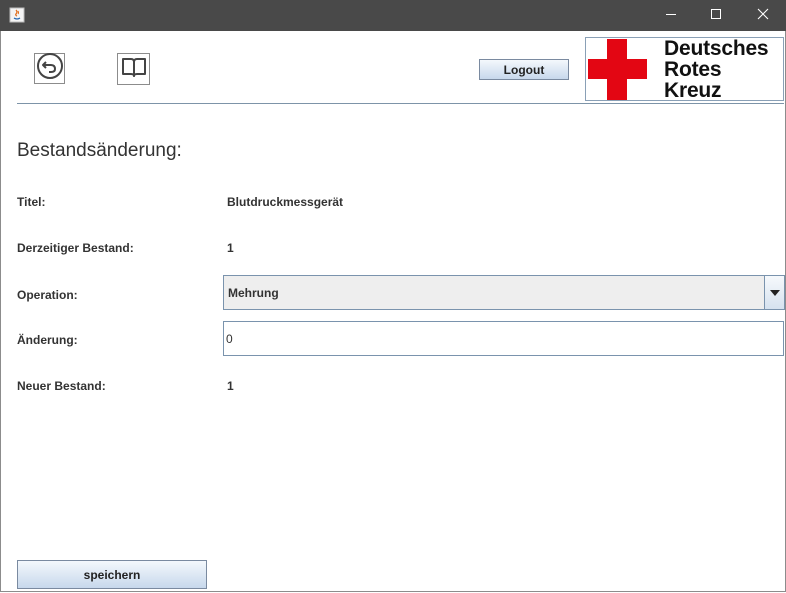  Describe the element at coordinates (285, 202) in the screenshot. I see `title-value: Blutdruckmessgerät` at that location.